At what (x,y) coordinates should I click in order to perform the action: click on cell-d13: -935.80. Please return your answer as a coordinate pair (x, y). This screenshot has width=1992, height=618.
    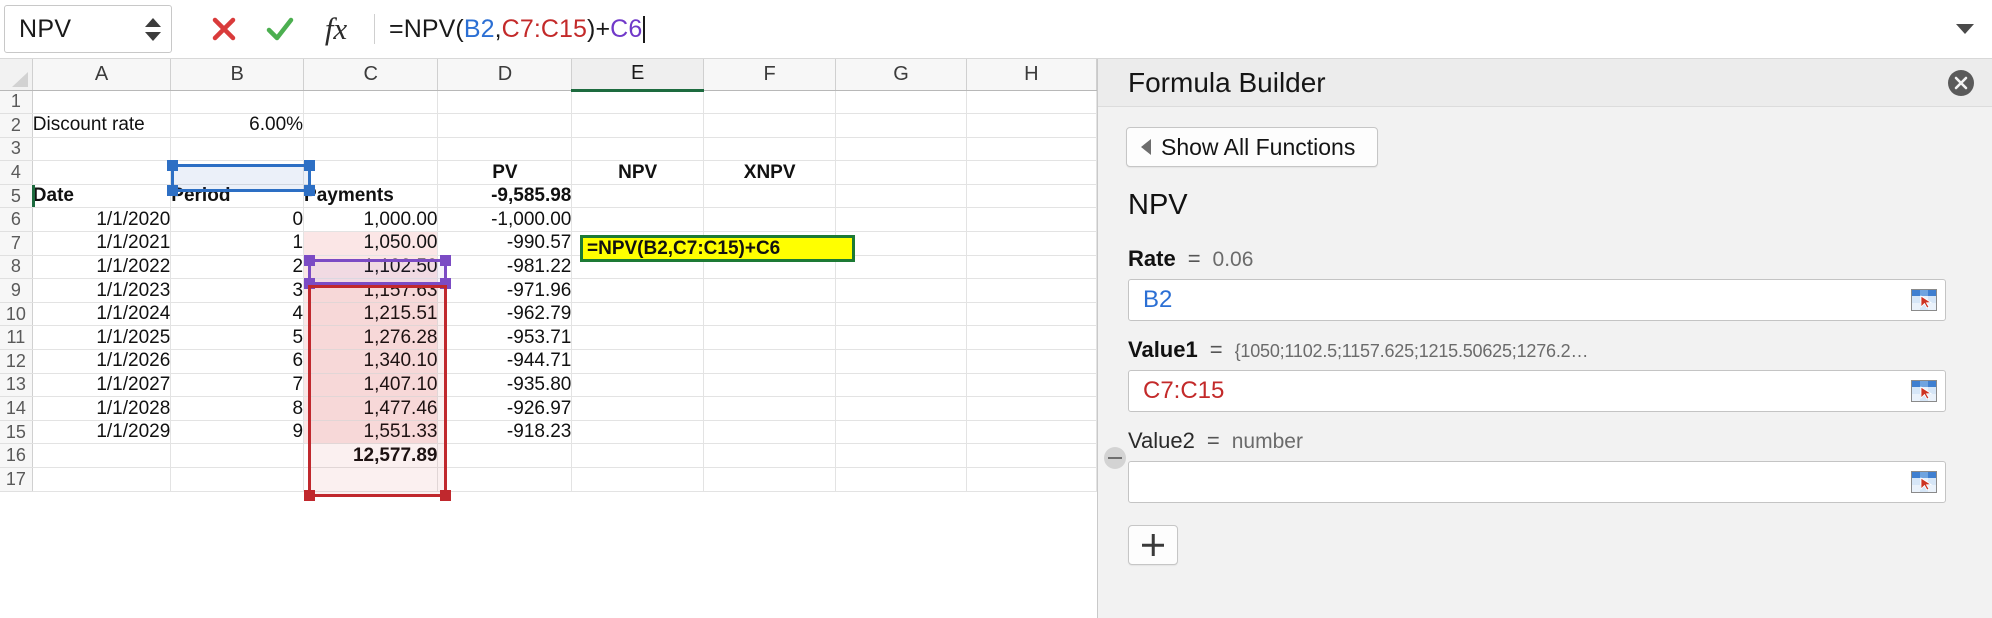
    Looking at the image, I should click on (505, 385).